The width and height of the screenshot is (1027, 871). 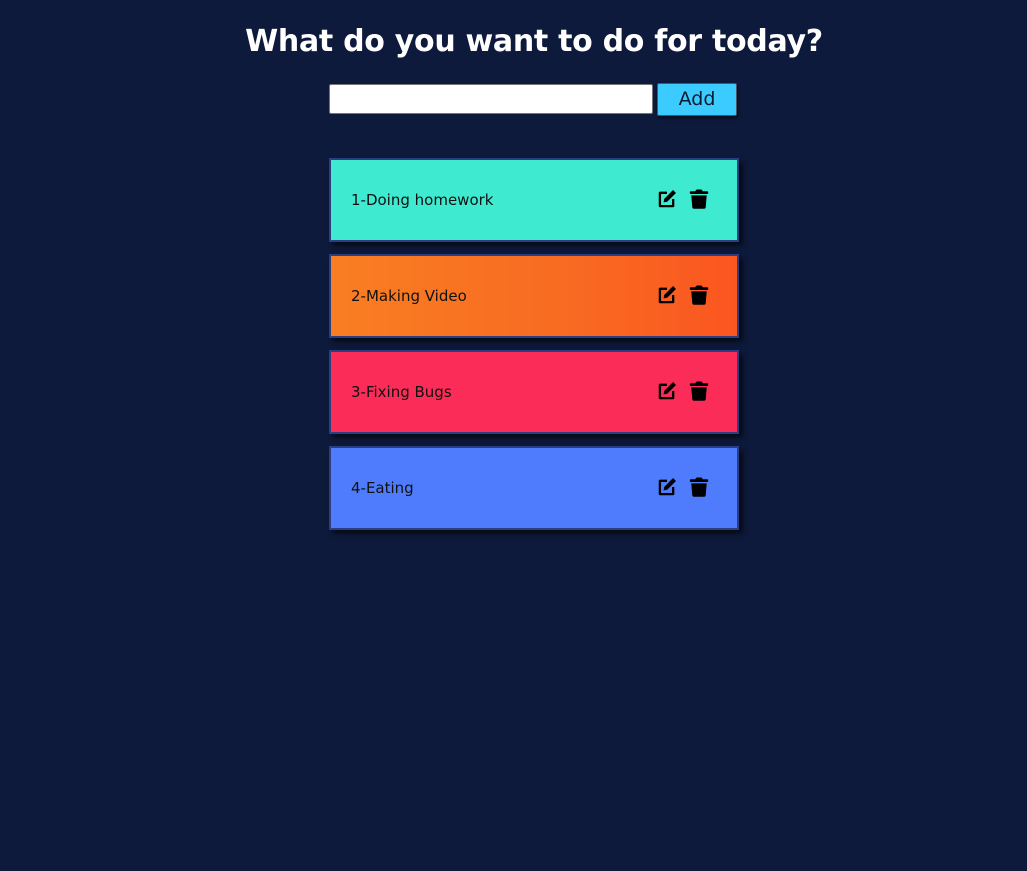 What do you see at coordinates (401, 392) in the screenshot?
I see `todo-text: 3-Fixing Bugs` at bounding box center [401, 392].